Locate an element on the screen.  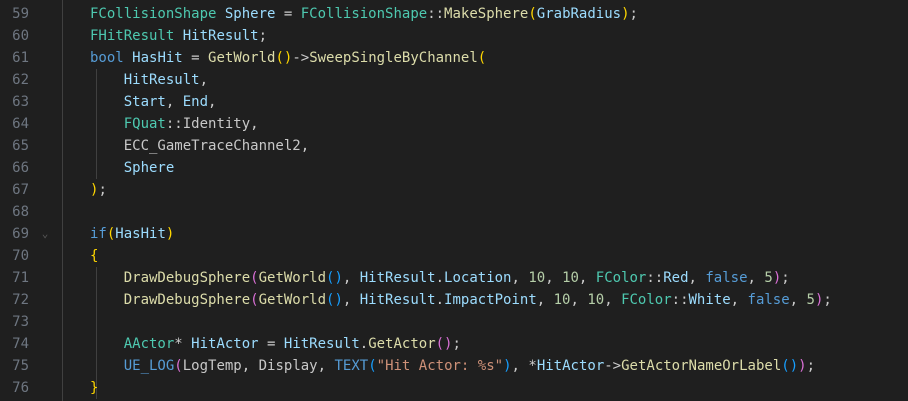
code-token: 5 is located at coordinates (768, 278).